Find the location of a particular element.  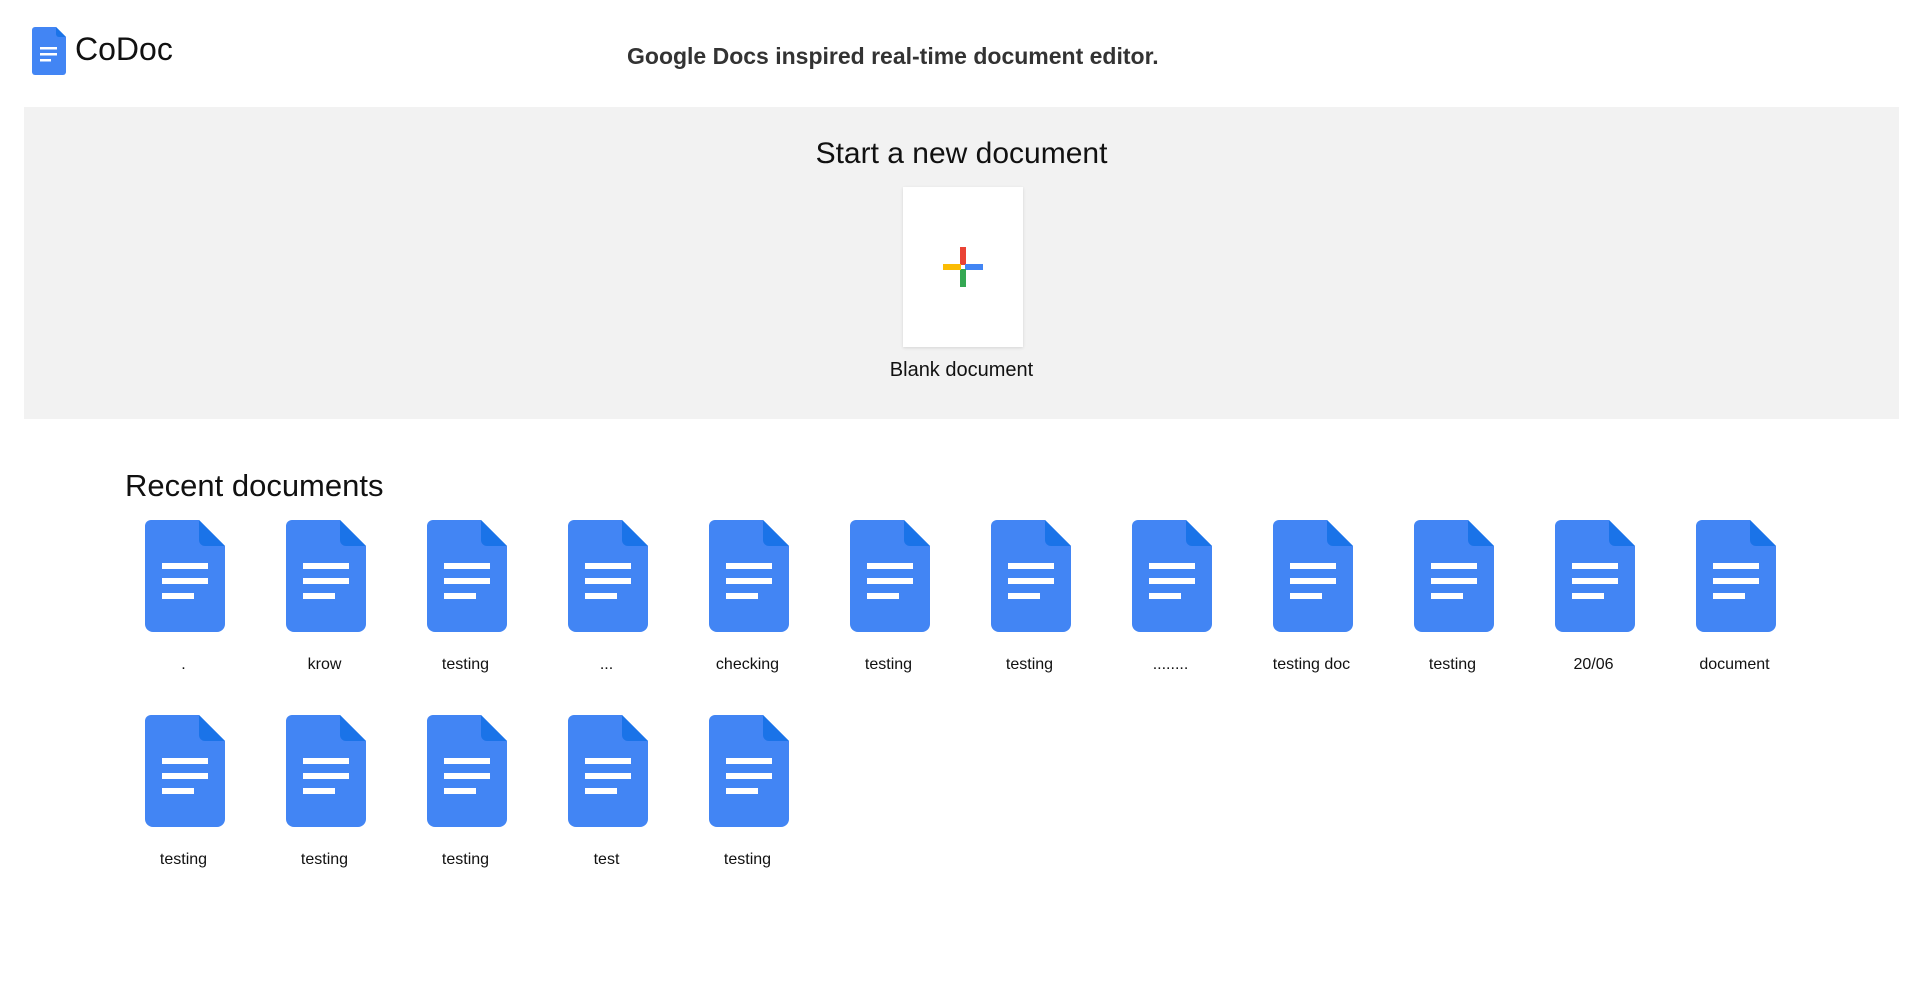

document-title: 20/06 is located at coordinates (1593, 664).